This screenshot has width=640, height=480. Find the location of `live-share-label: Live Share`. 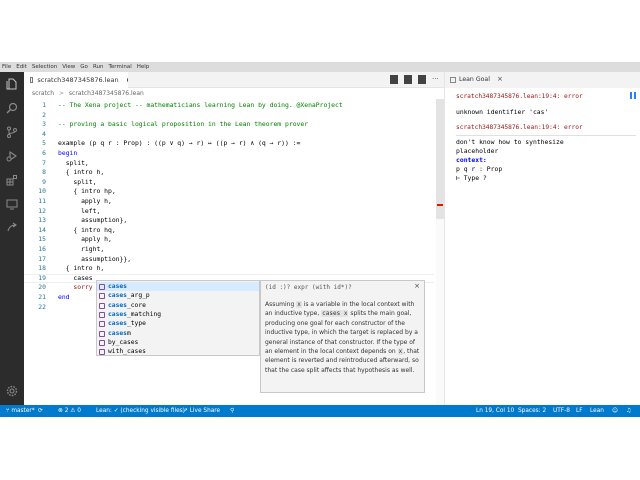

live-share-label: Live Share is located at coordinates (205, 411).